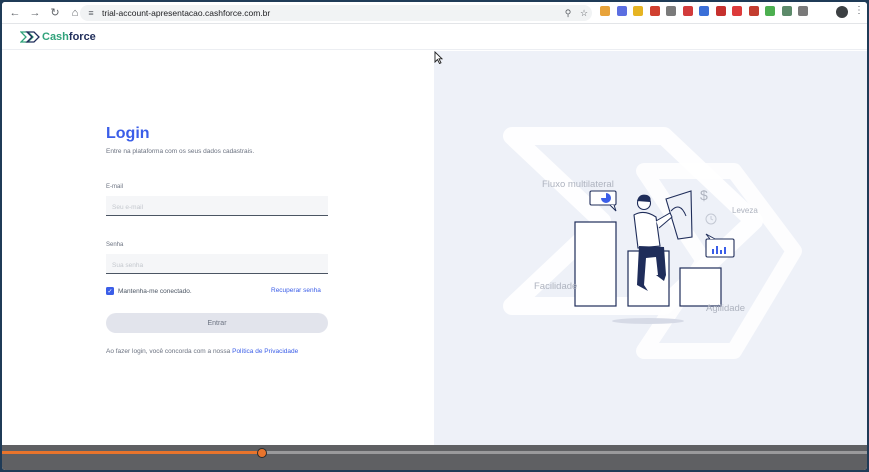 This screenshot has height=472, width=869. I want to click on label-leveza: Leveza, so click(745, 210).